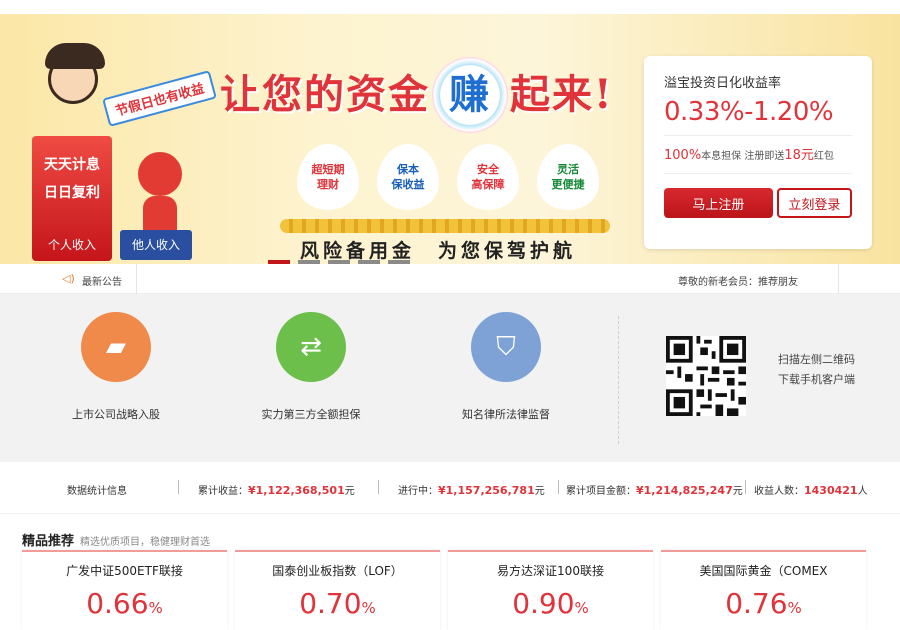 Image resolution: width=900 pixels, height=630 pixels. I want to click on yield-rate: 0.33%-1.20%, so click(758, 116).